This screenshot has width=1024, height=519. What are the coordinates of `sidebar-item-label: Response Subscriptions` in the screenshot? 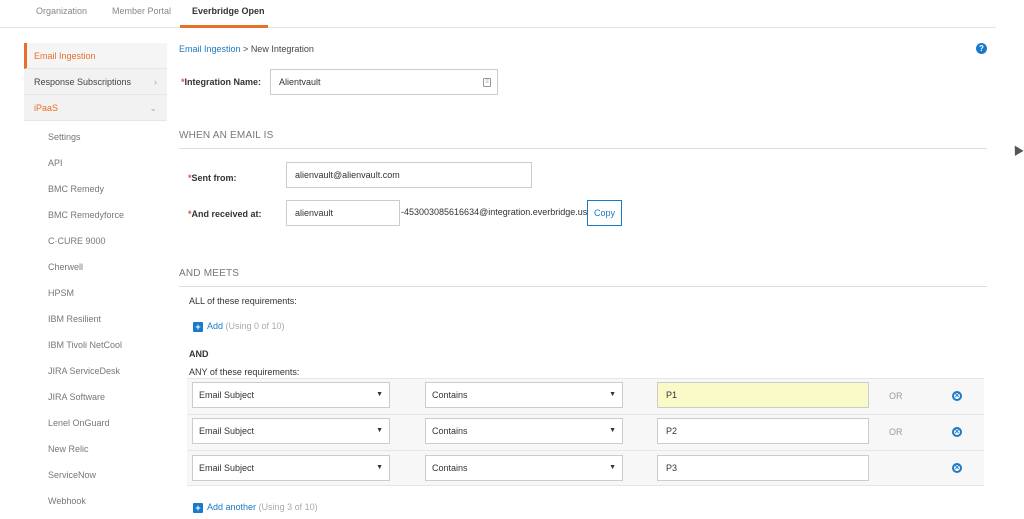 It's located at (83, 82).